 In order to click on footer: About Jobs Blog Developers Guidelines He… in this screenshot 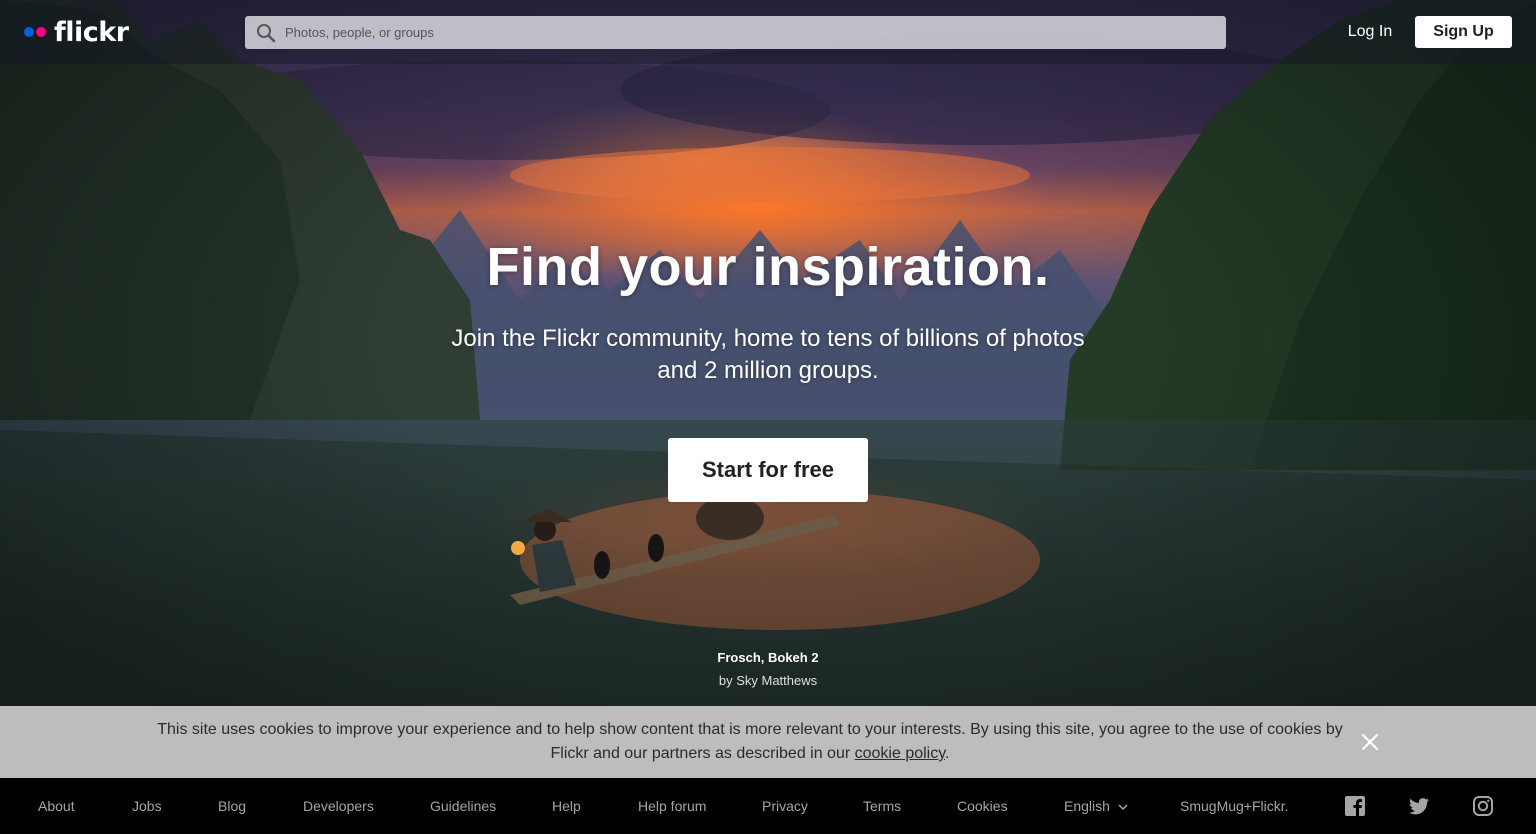, I will do `click(768, 806)`.